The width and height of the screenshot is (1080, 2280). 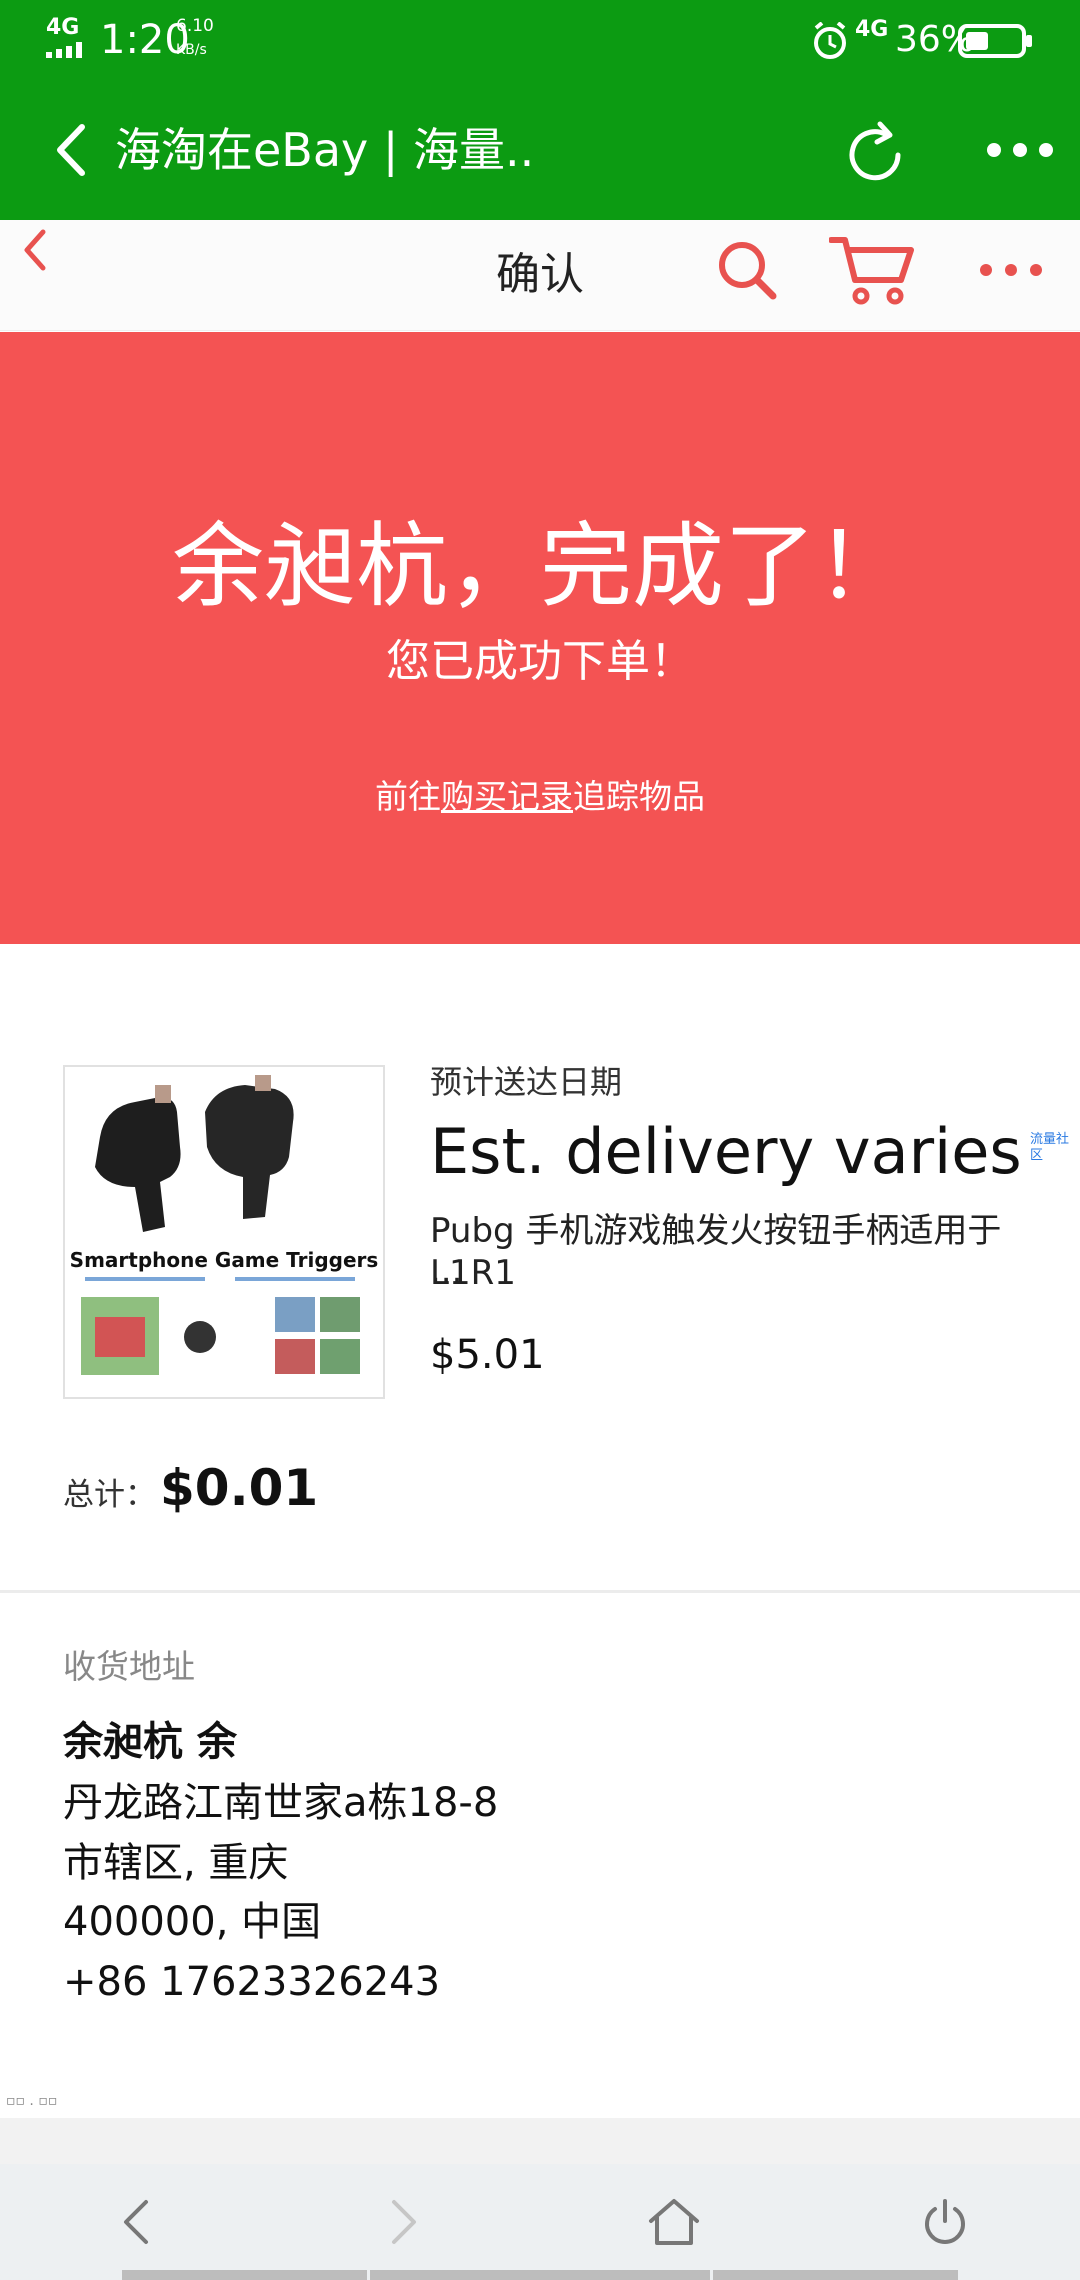 I want to click on section-divider, so click(x=540, y=1591).